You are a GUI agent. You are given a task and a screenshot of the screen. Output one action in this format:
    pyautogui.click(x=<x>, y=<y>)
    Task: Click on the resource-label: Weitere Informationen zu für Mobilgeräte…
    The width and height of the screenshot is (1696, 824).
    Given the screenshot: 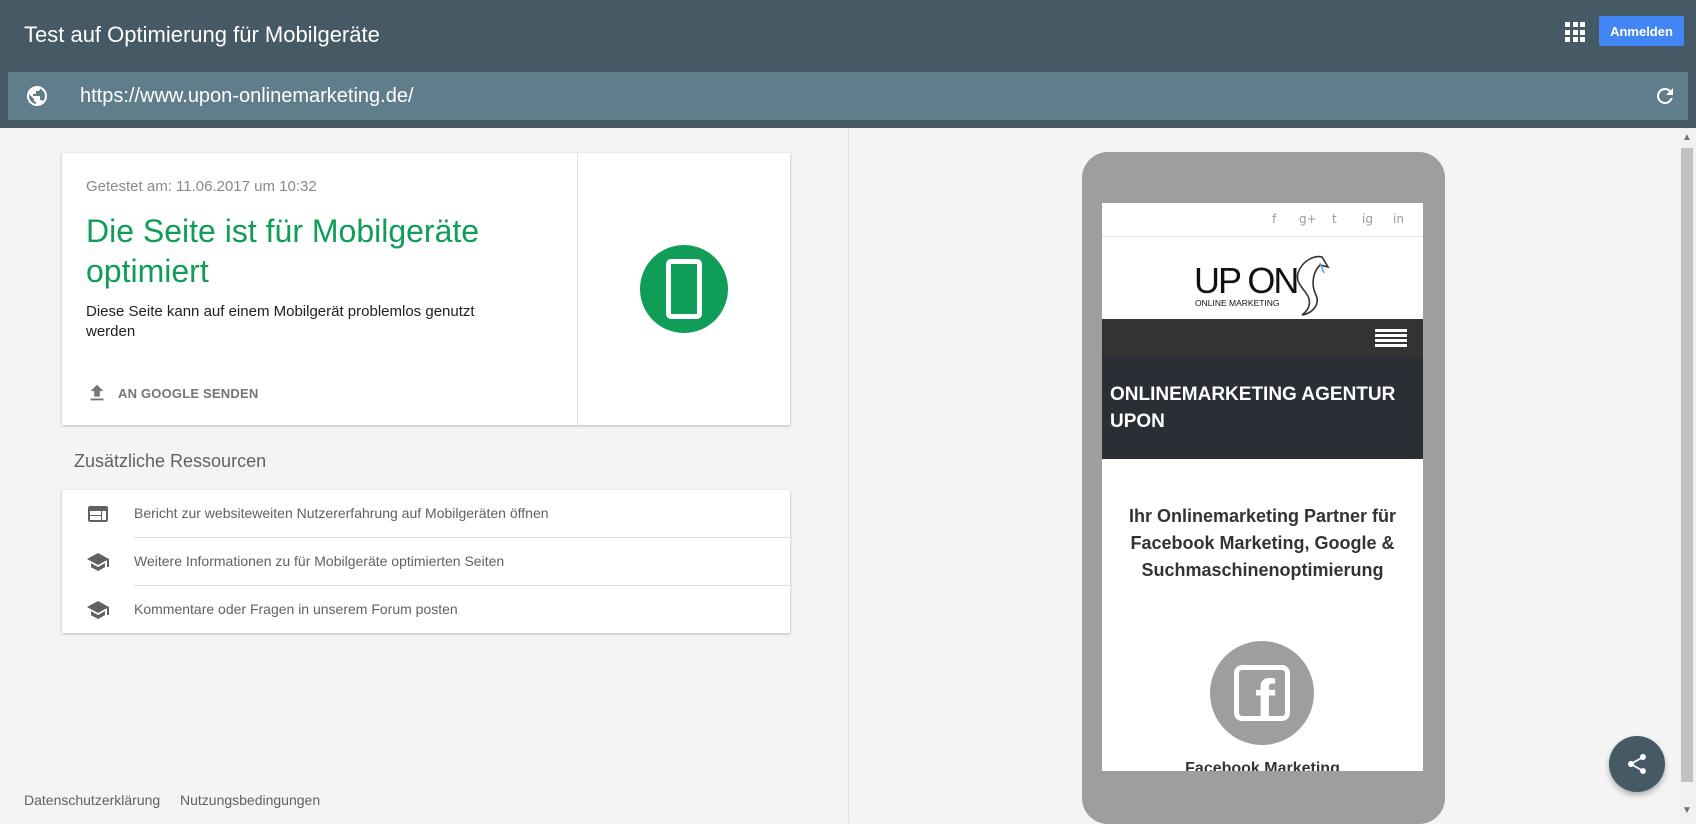 What is the action you would take?
    pyautogui.click(x=319, y=561)
    